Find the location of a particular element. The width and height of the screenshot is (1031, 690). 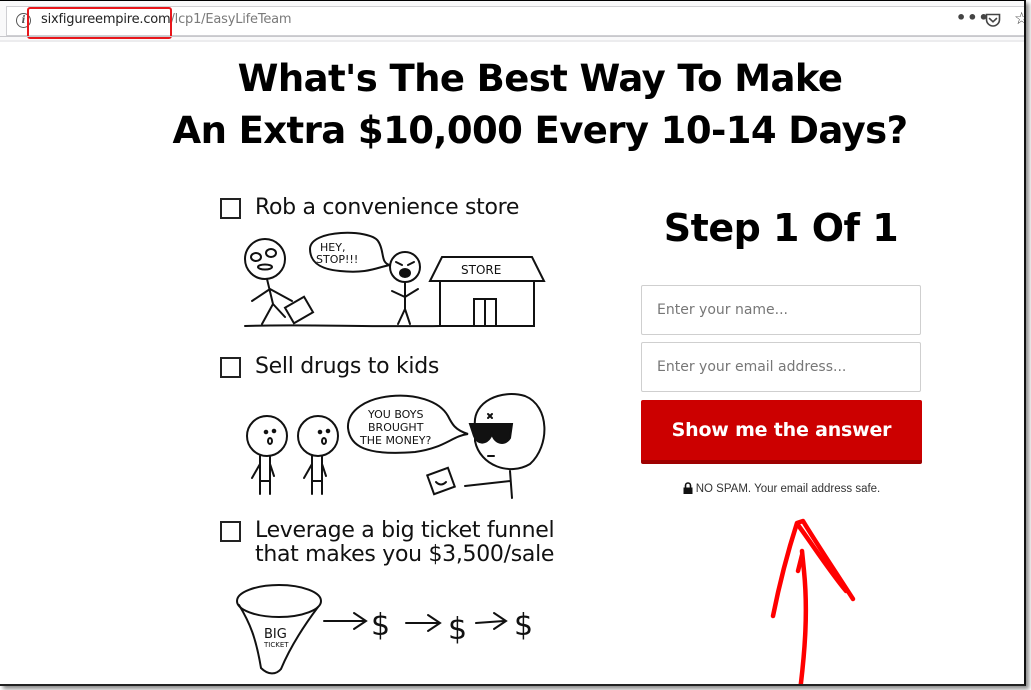

store-walls is located at coordinates (487, 303).